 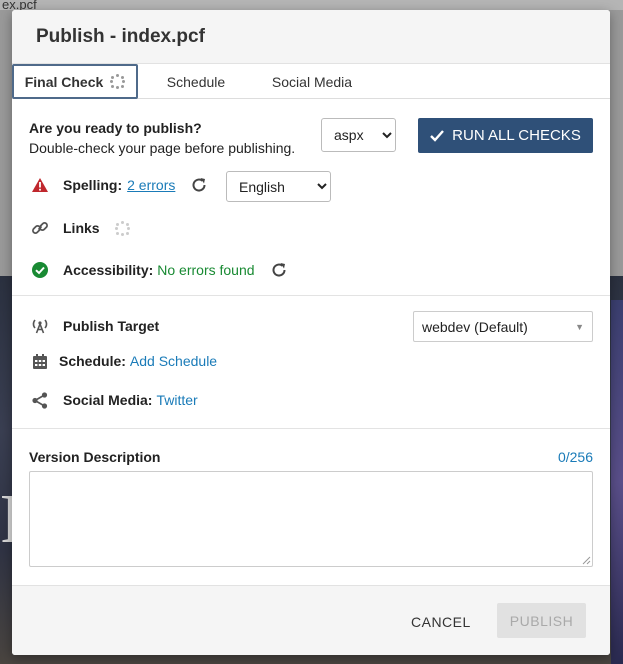 I want to click on add-schedule-link: Add Schedule, so click(x=173, y=361).